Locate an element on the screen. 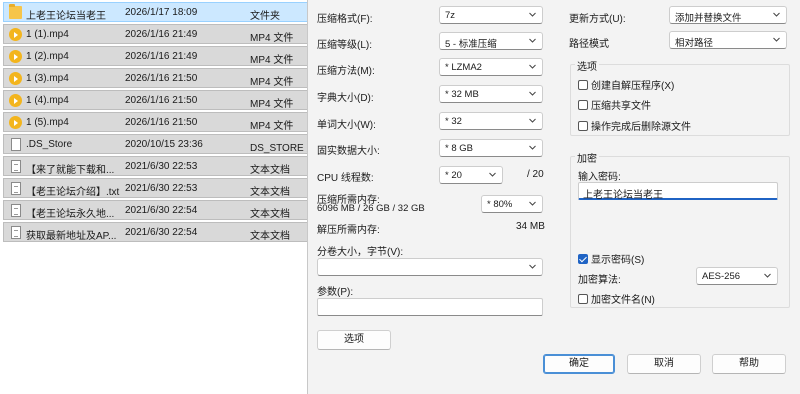 The image size is (800, 394). solid-size-select: * 8 GB is located at coordinates (491, 148).